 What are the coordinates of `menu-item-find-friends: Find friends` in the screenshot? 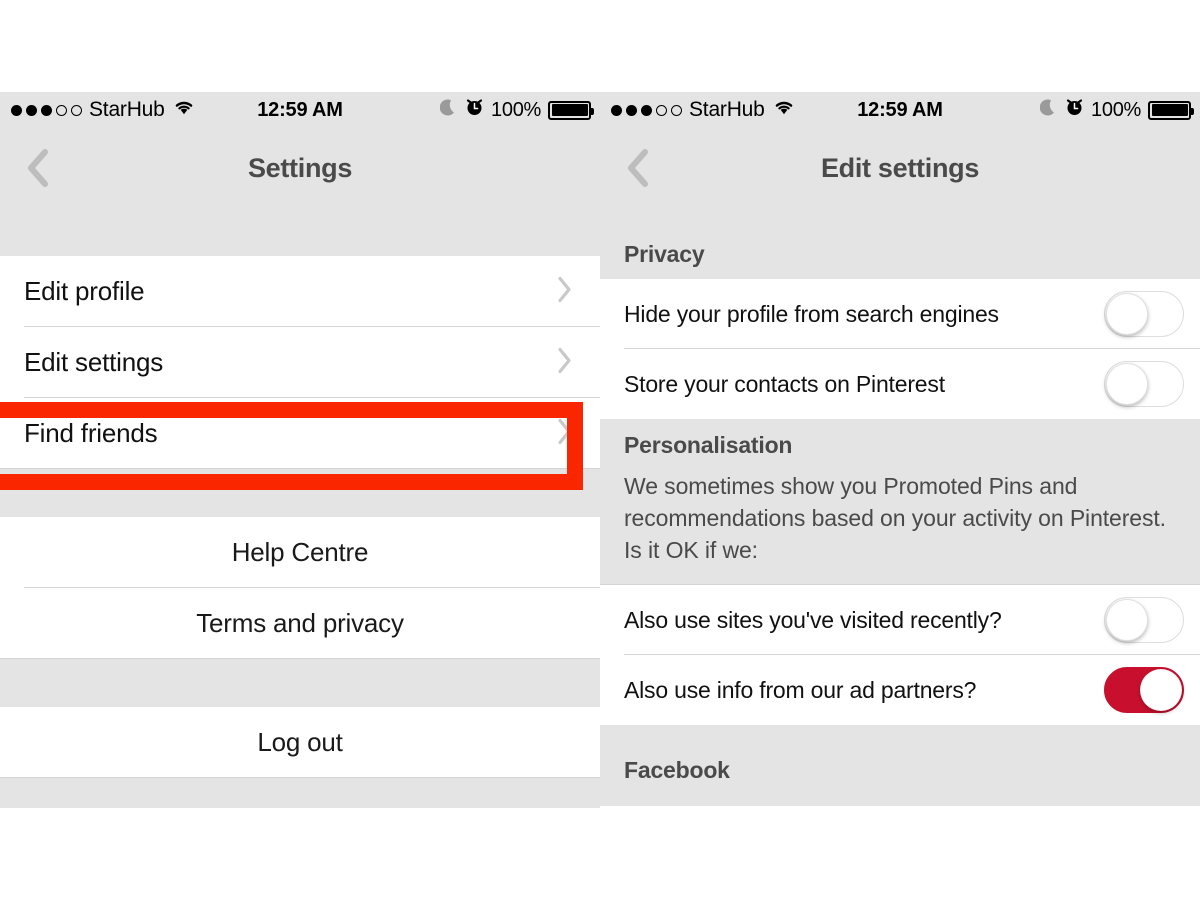 It's located at (300, 433).